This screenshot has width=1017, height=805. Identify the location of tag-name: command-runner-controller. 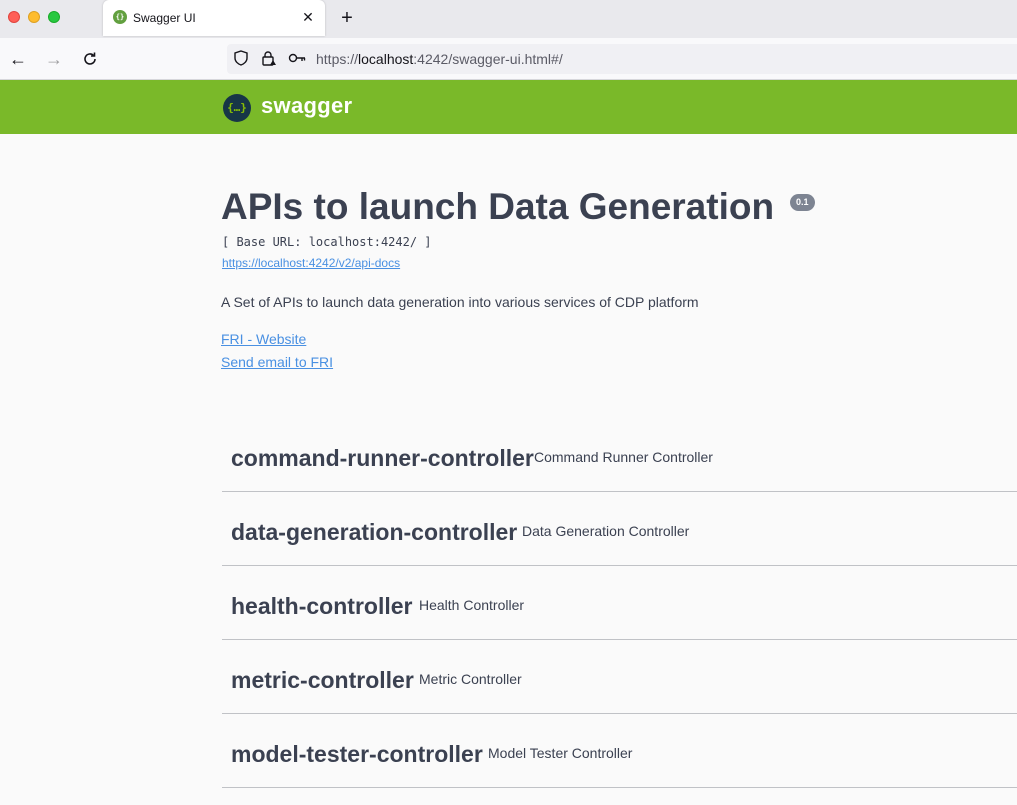
(382, 458).